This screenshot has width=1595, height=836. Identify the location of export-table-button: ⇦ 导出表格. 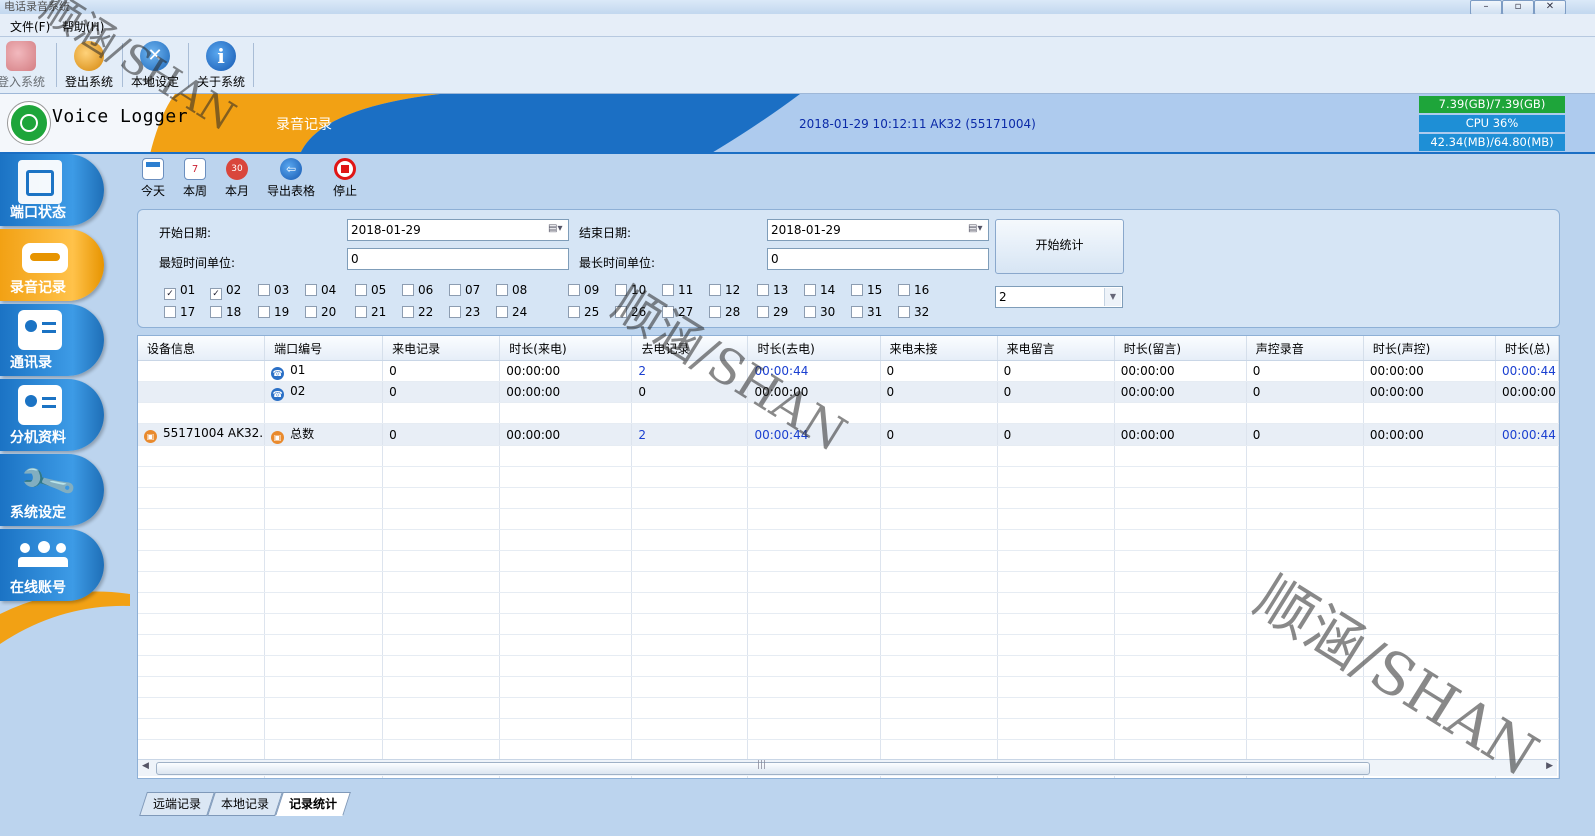
(291, 178).